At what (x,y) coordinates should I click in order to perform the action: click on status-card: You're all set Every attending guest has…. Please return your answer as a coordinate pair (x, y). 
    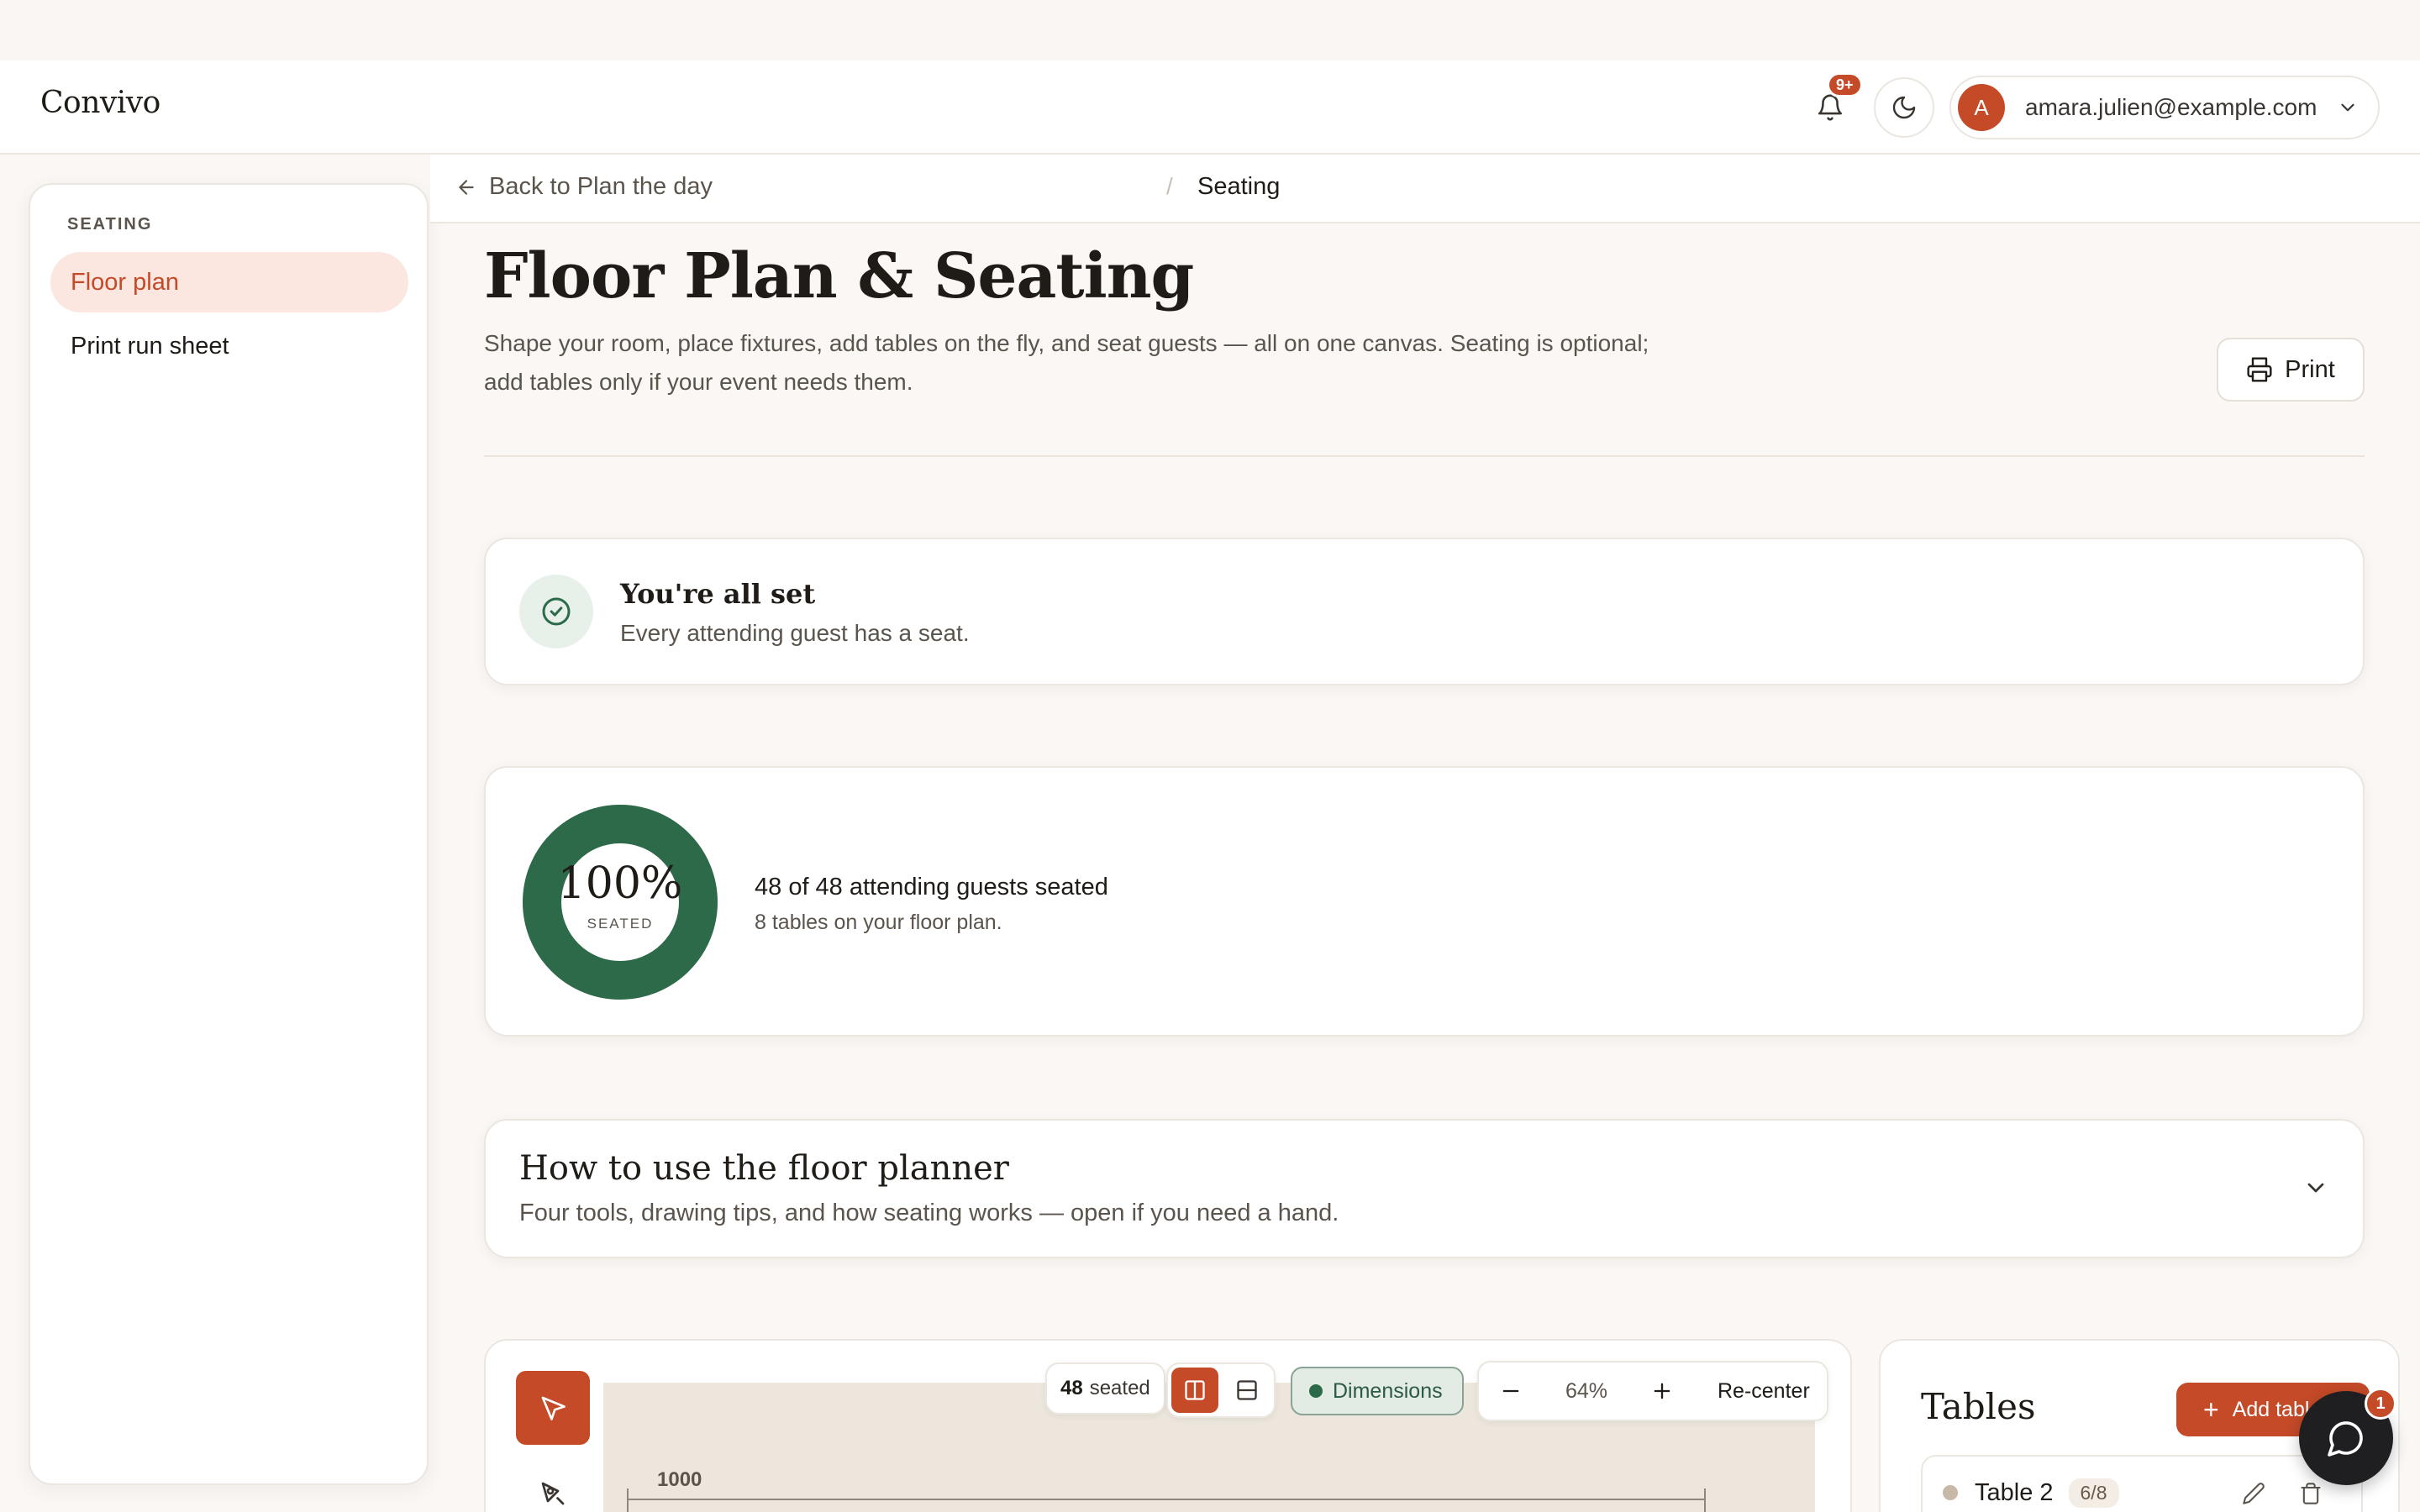
    Looking at the image, I should click on (1424, 611).